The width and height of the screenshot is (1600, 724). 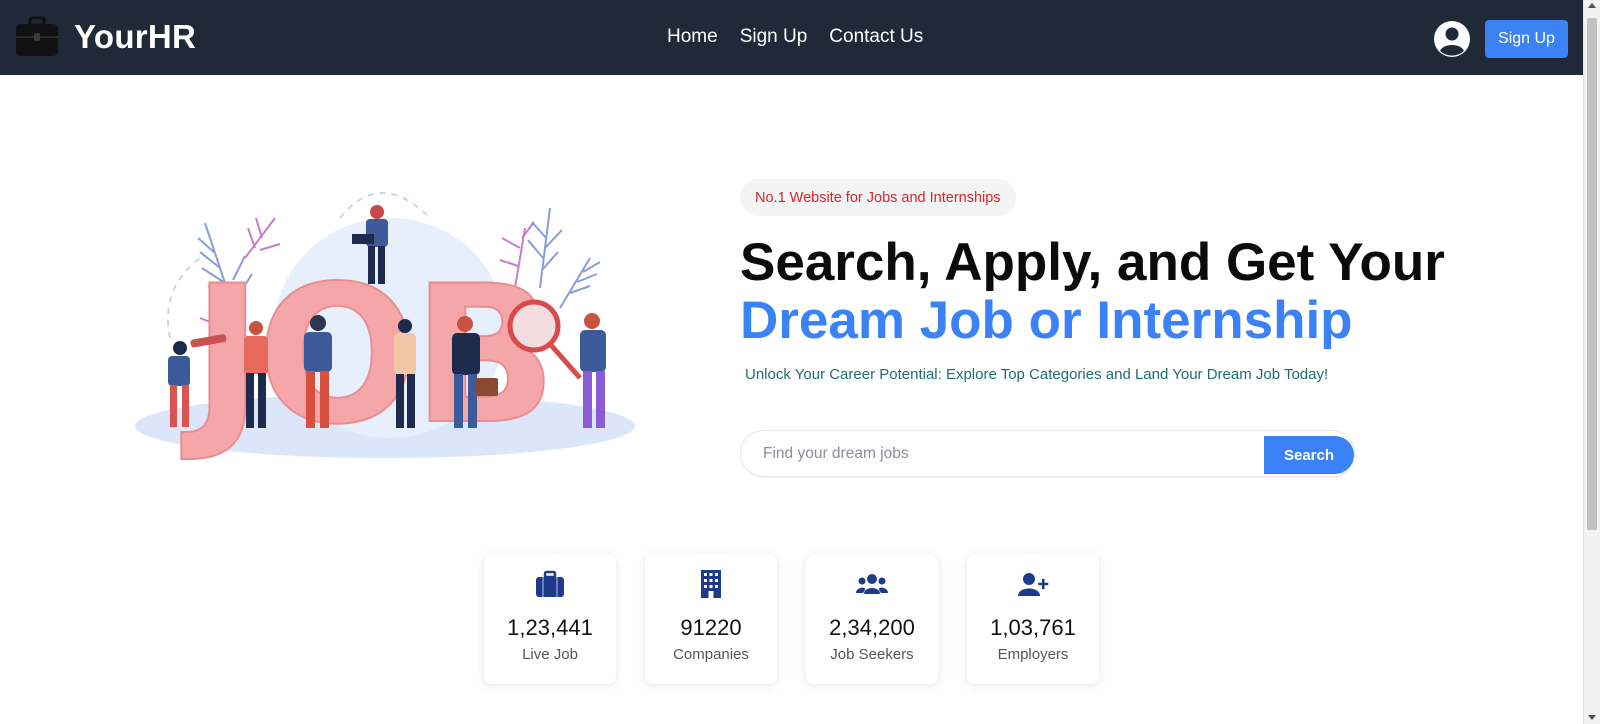 I want to click on user-plus-icon, so click(x=1033, y=584).